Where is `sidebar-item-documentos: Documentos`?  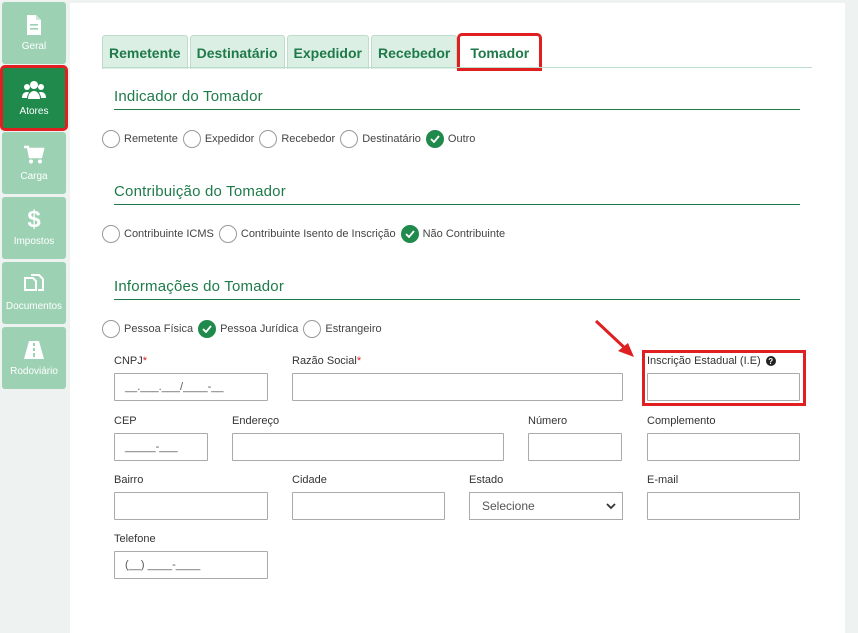
sidebar-item-documentos: Documentos is located at coordinates (34, 293).